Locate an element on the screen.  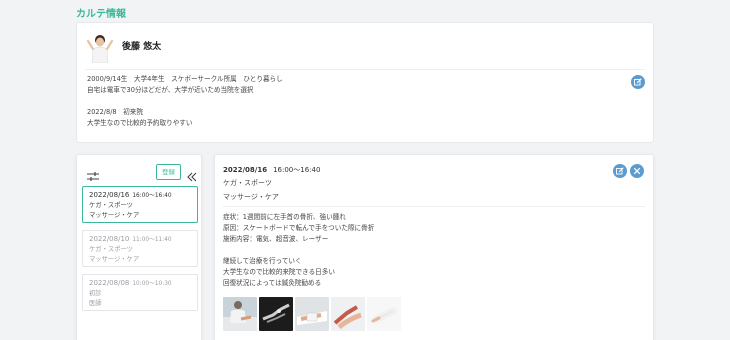
visit-item: 2022/08/08 10:00〜10:30 初診 医師 is located at coordinates (140, 292).